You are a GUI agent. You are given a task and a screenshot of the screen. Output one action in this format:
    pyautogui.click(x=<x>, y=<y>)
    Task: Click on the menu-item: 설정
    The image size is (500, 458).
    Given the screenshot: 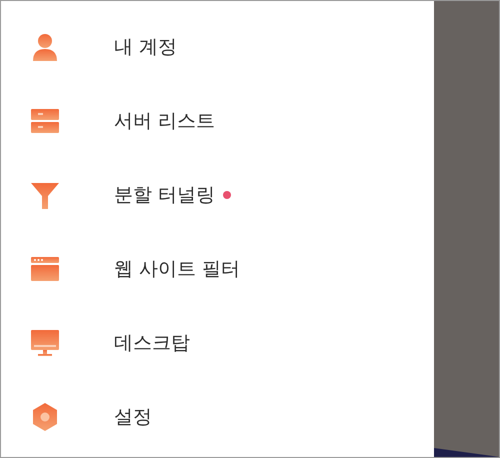 What is the action you would take?
    pyautogui.click(x=217, y=417)
    